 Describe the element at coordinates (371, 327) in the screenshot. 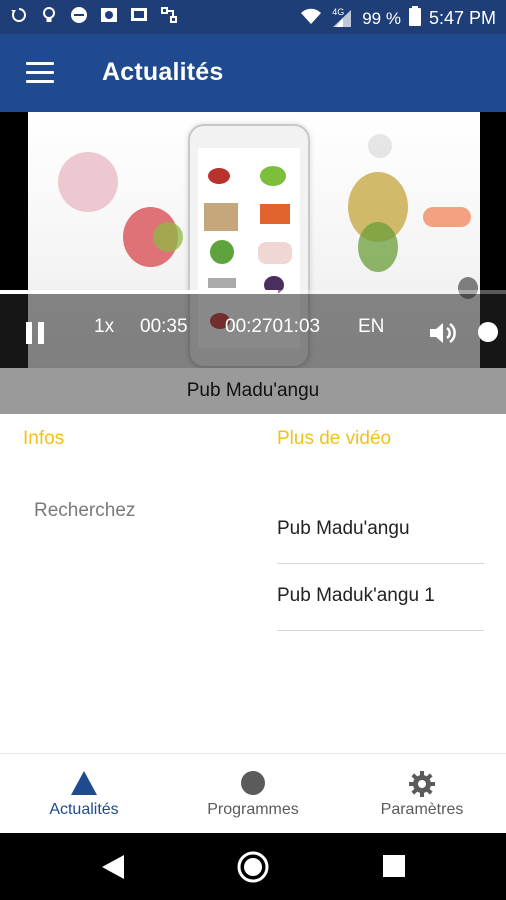

I see `language-button: EN` at that location.